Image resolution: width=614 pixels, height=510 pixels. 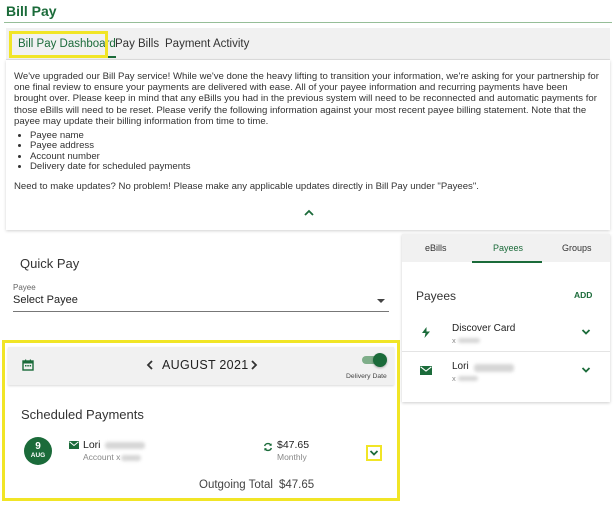 I want to click on payment-account: Account x, so click(x=102, y=457).